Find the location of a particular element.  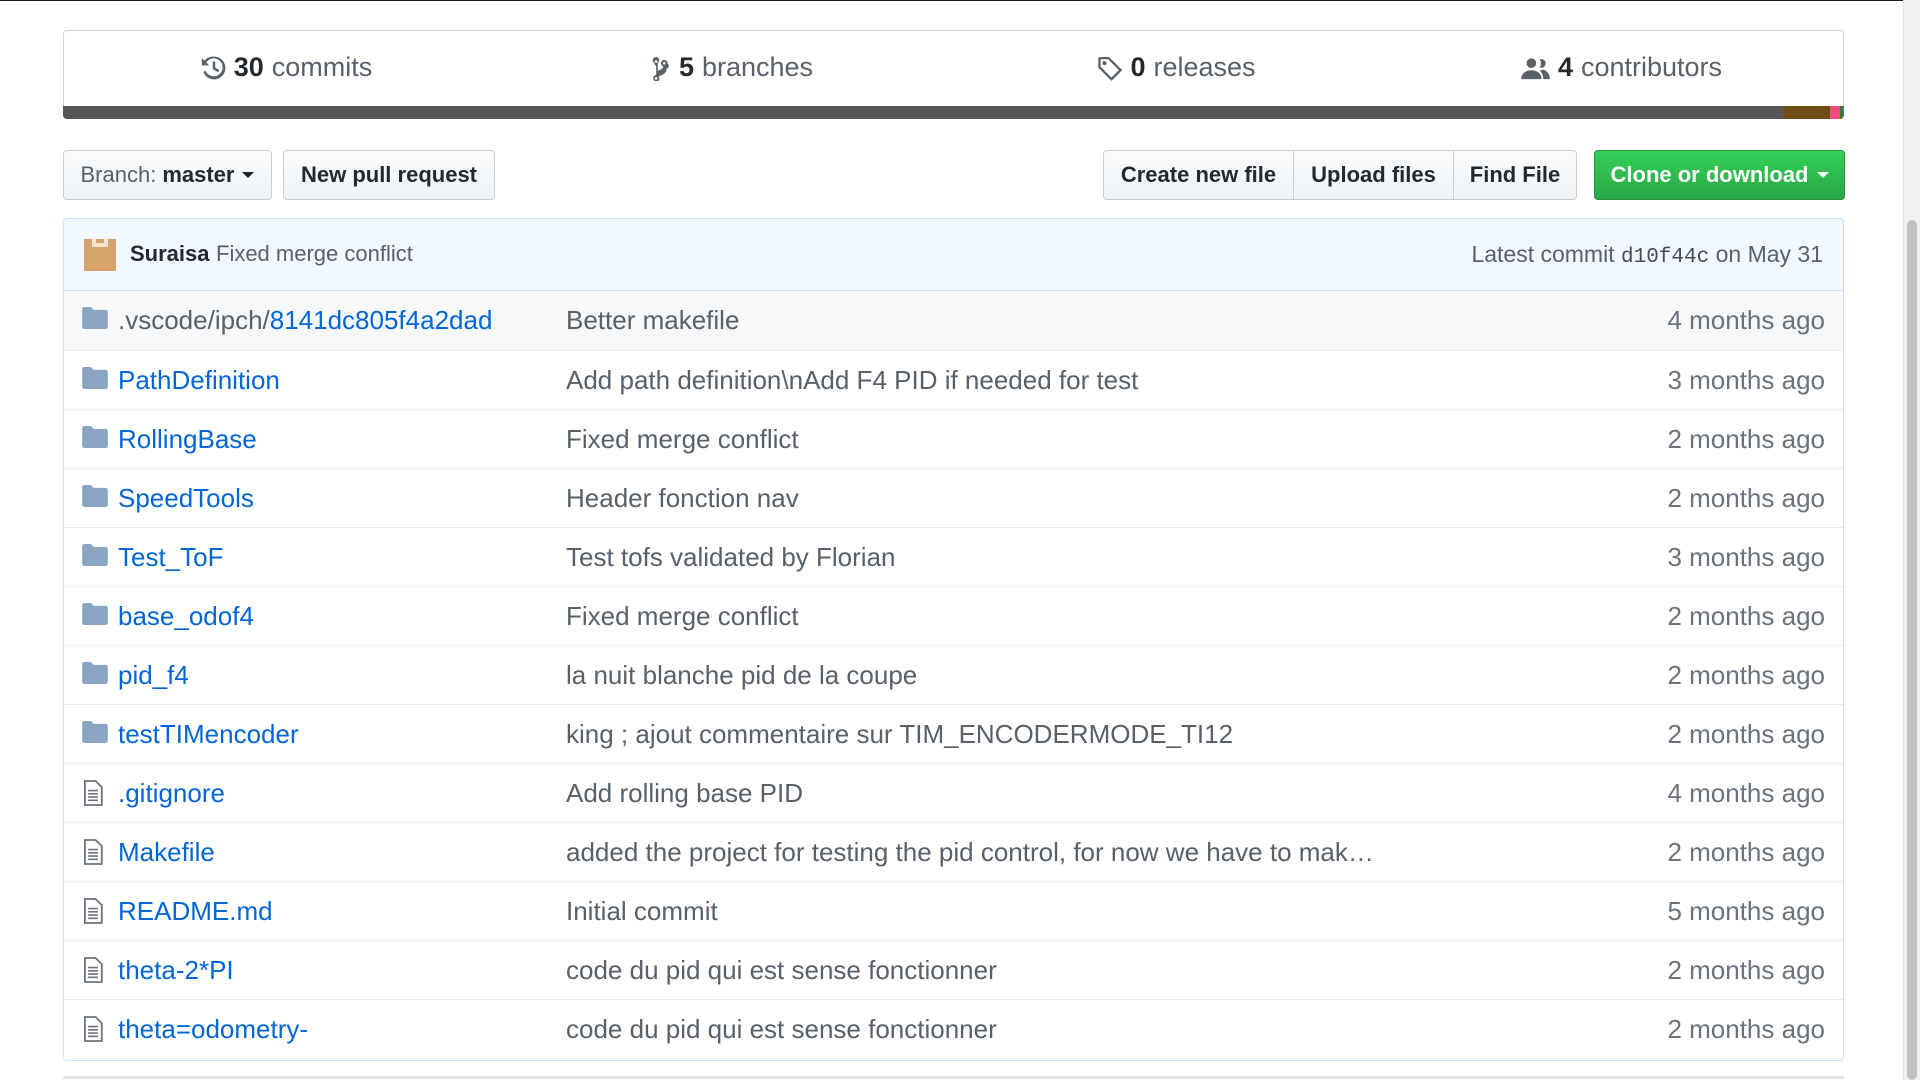

page-scrollbar is located at coordinates (1911, 540).